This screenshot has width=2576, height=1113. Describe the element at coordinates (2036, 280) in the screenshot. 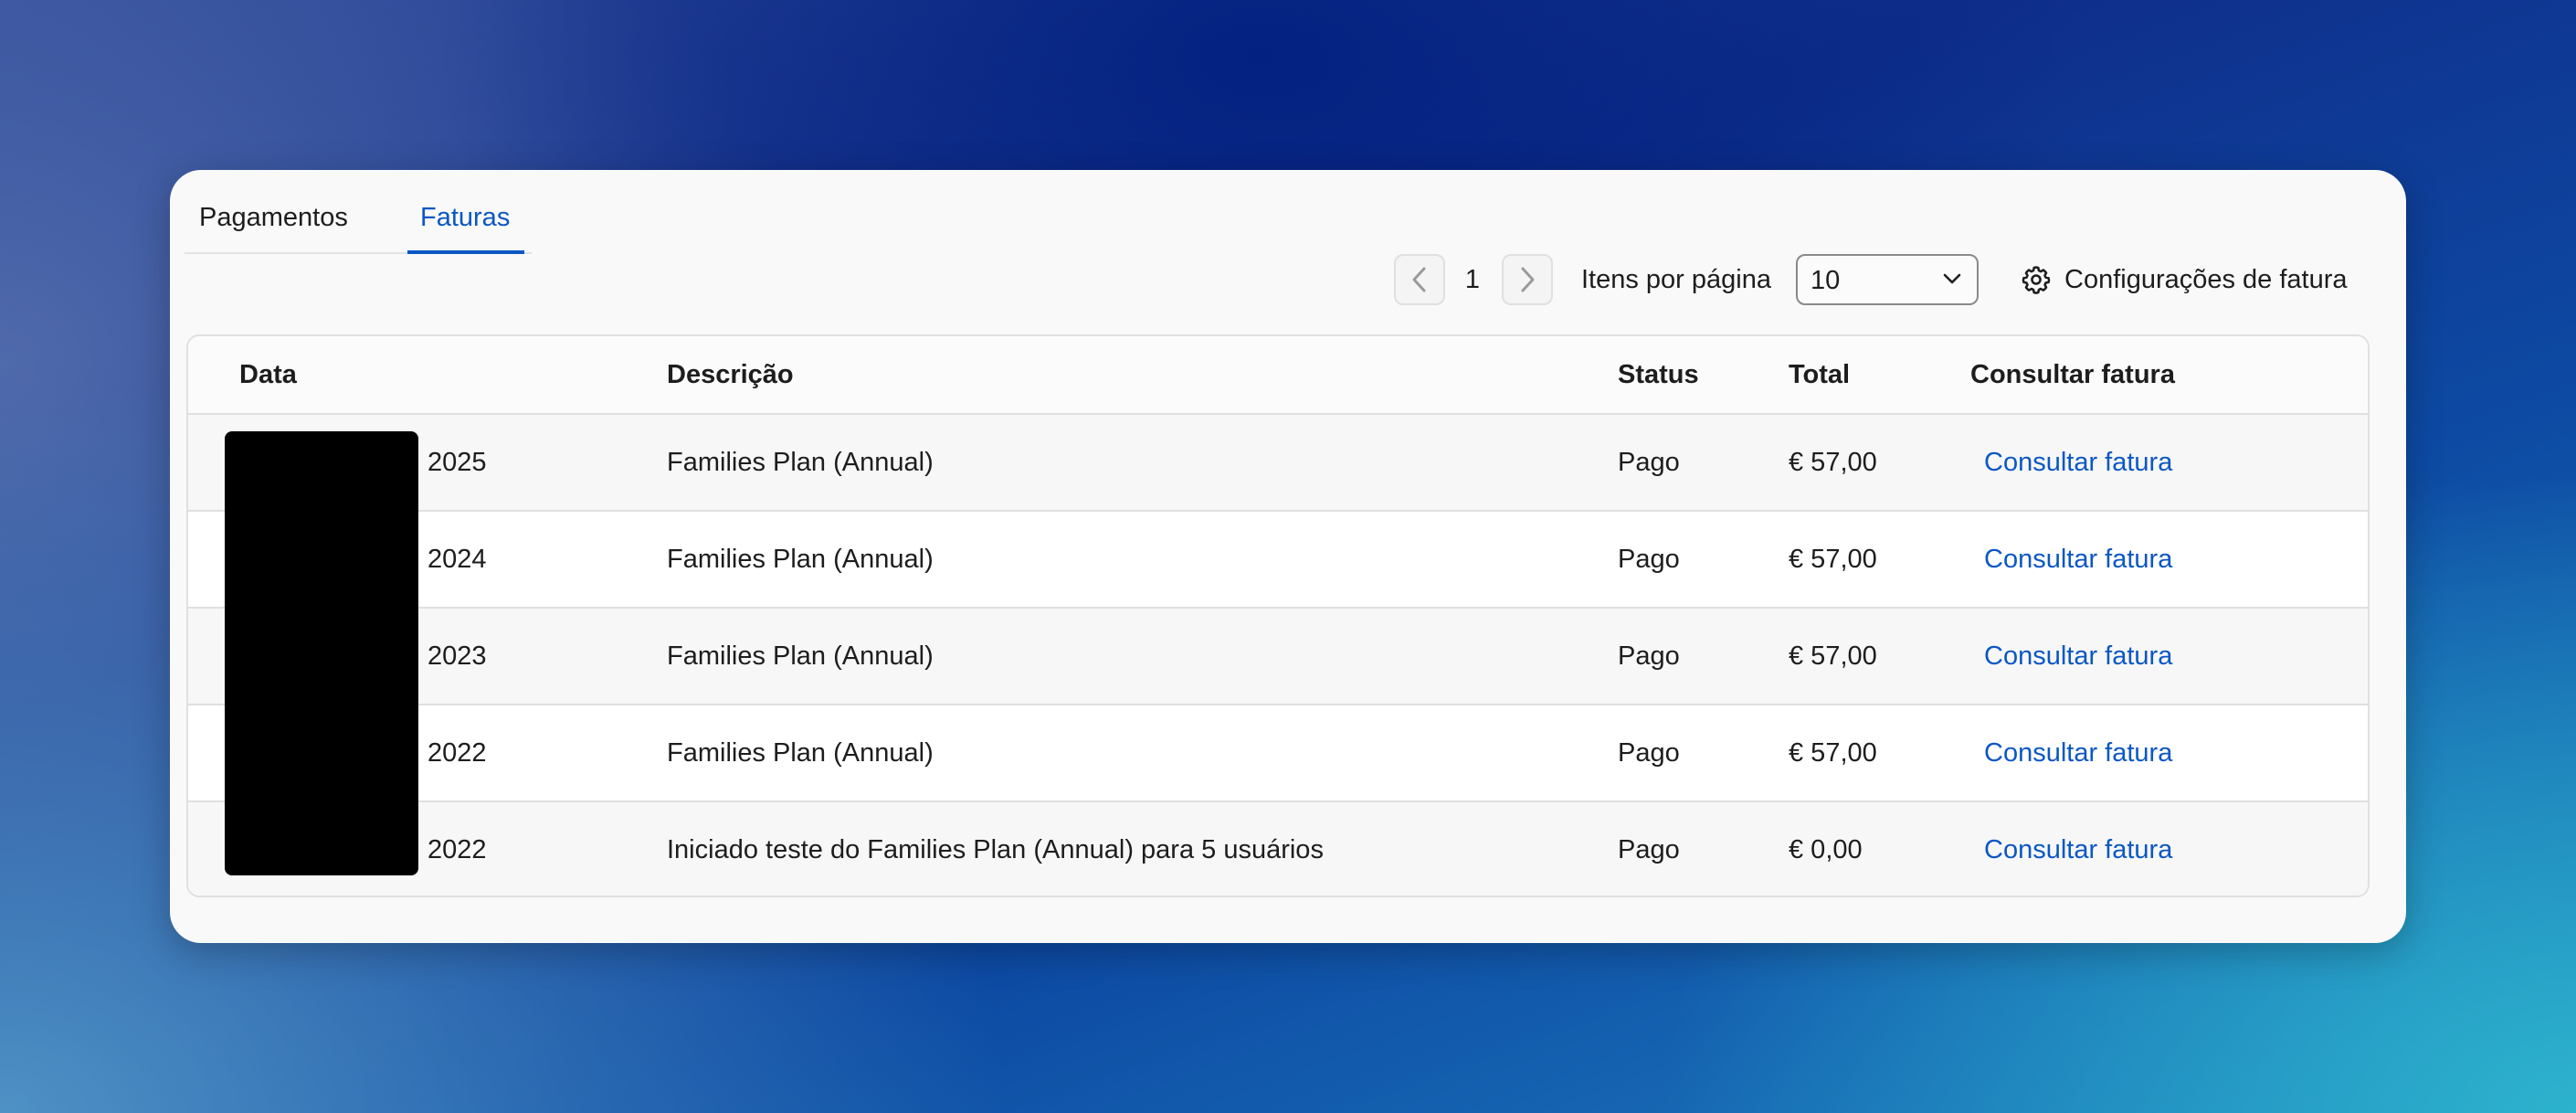

I see `gear-icon` at that location.